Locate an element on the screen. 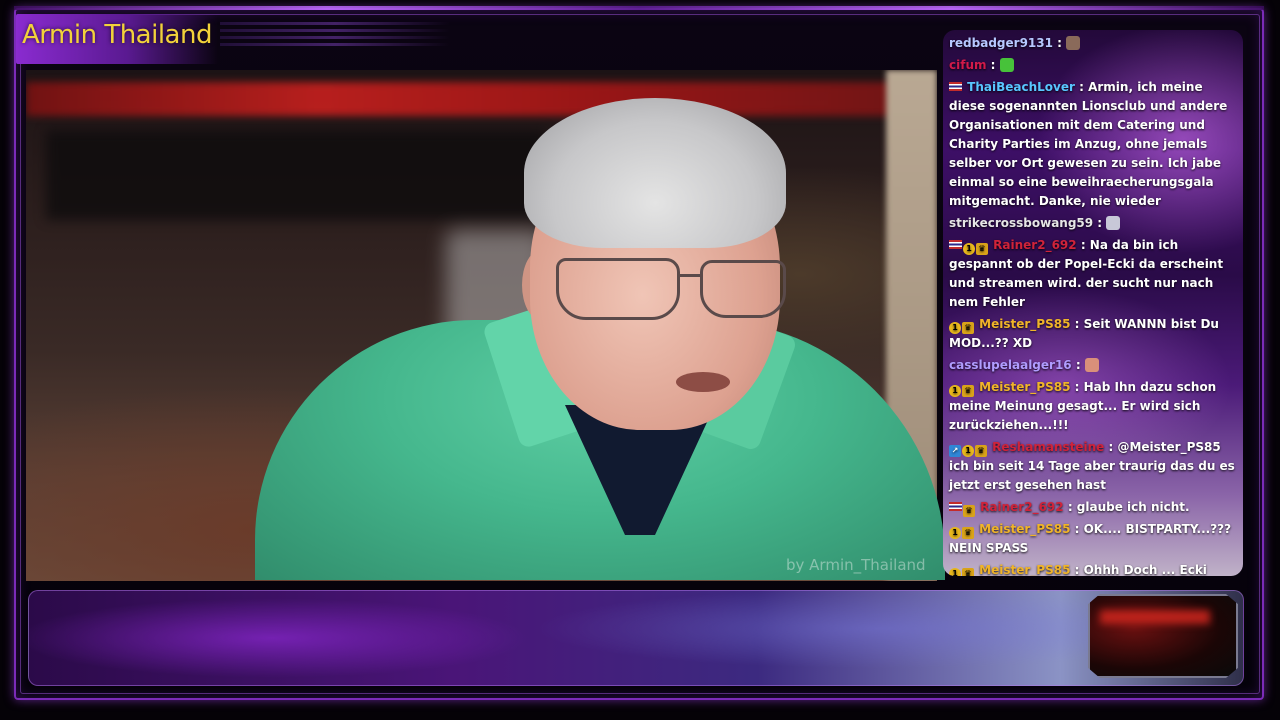  person-mouth is located at coordinates (703, 382).